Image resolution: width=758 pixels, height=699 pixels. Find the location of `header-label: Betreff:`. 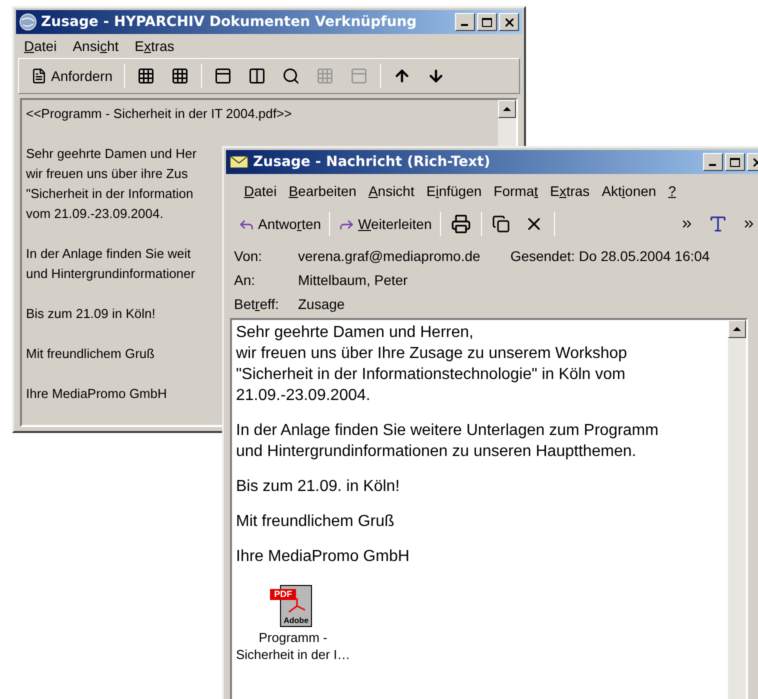

header-label: Betreff: is located at coordinates (257, 304).